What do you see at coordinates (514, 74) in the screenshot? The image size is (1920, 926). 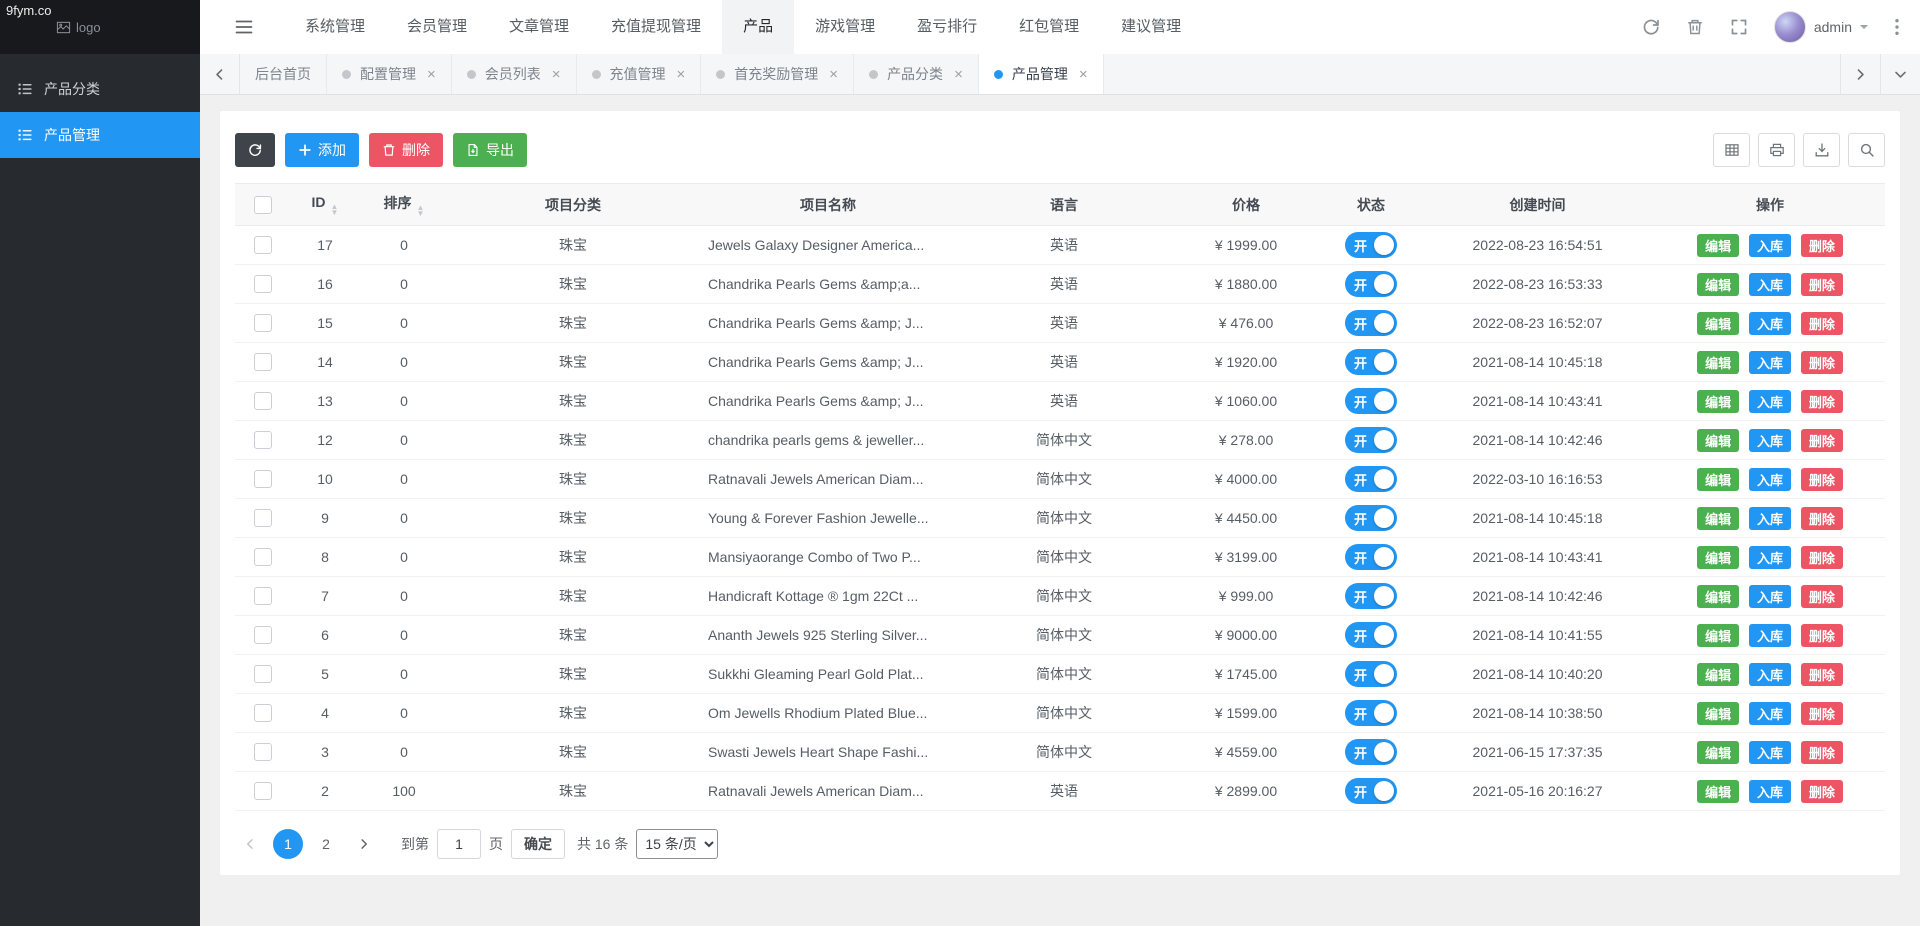 I see `tab-item: 会员列表 ×` at bounding box center [514, 74].